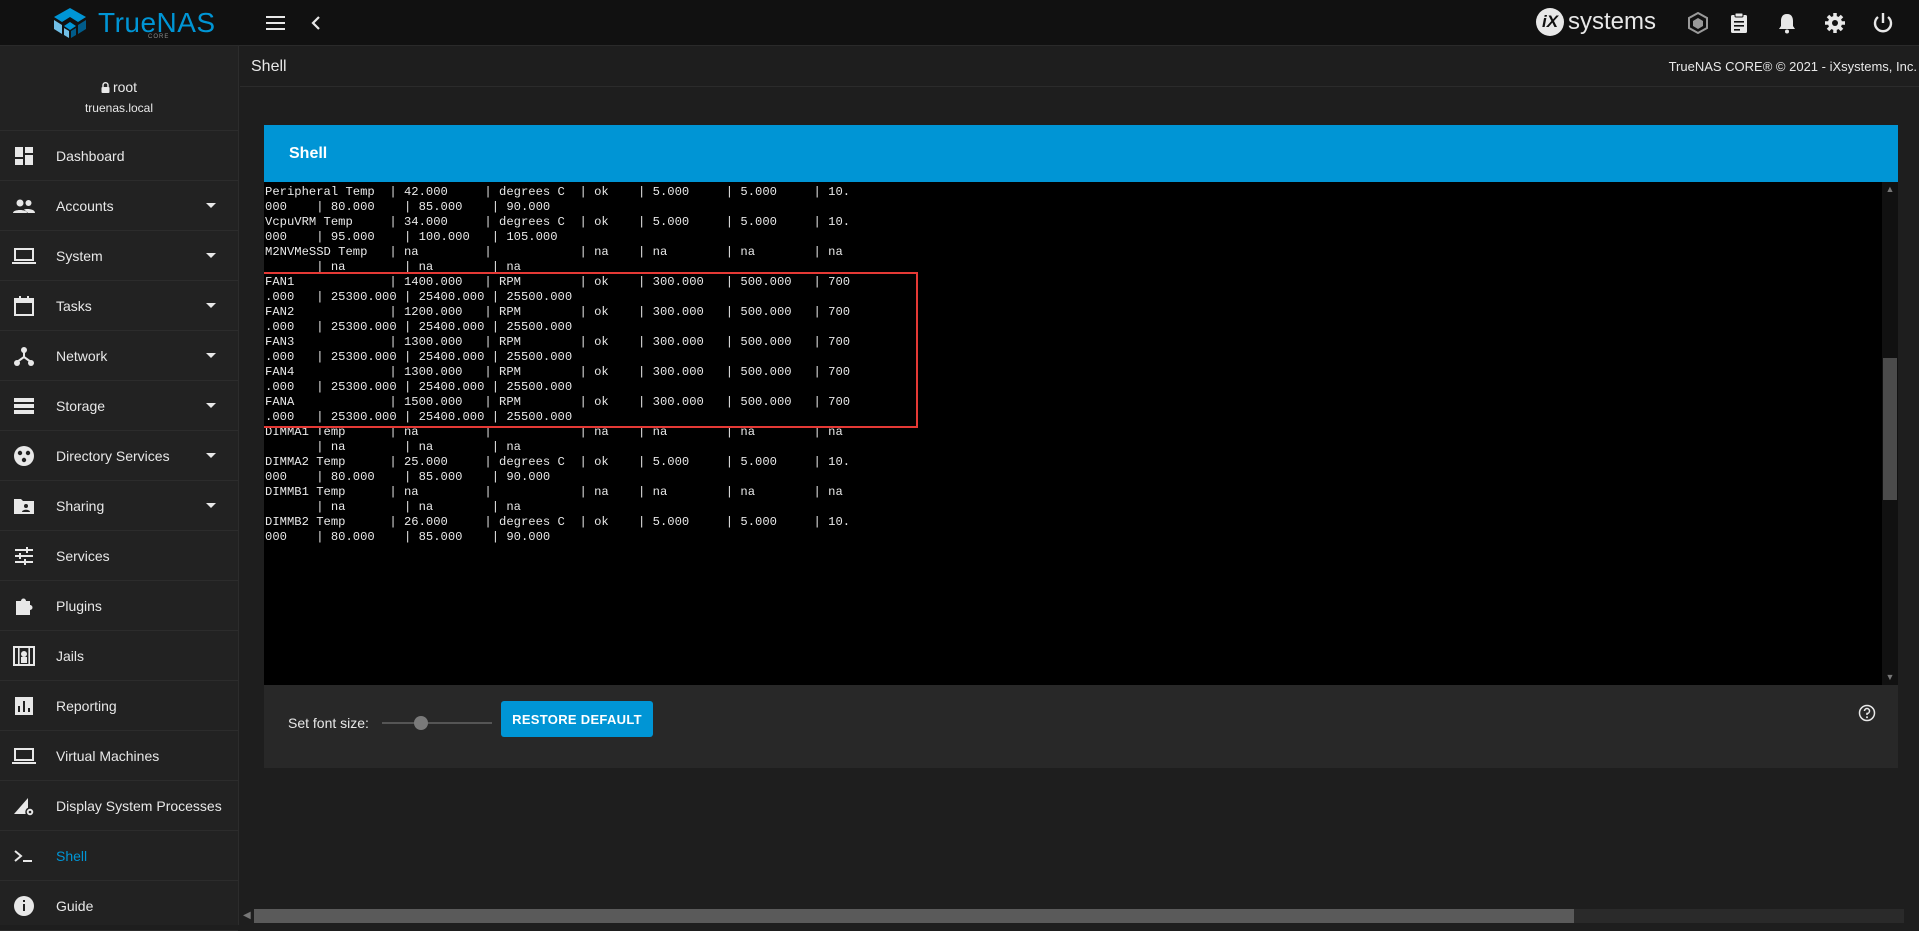 This screenshot has height=931, width=1919. Describe the element at coordinates (24, 406) in the screenshot. I see `storage-icon` at that location.